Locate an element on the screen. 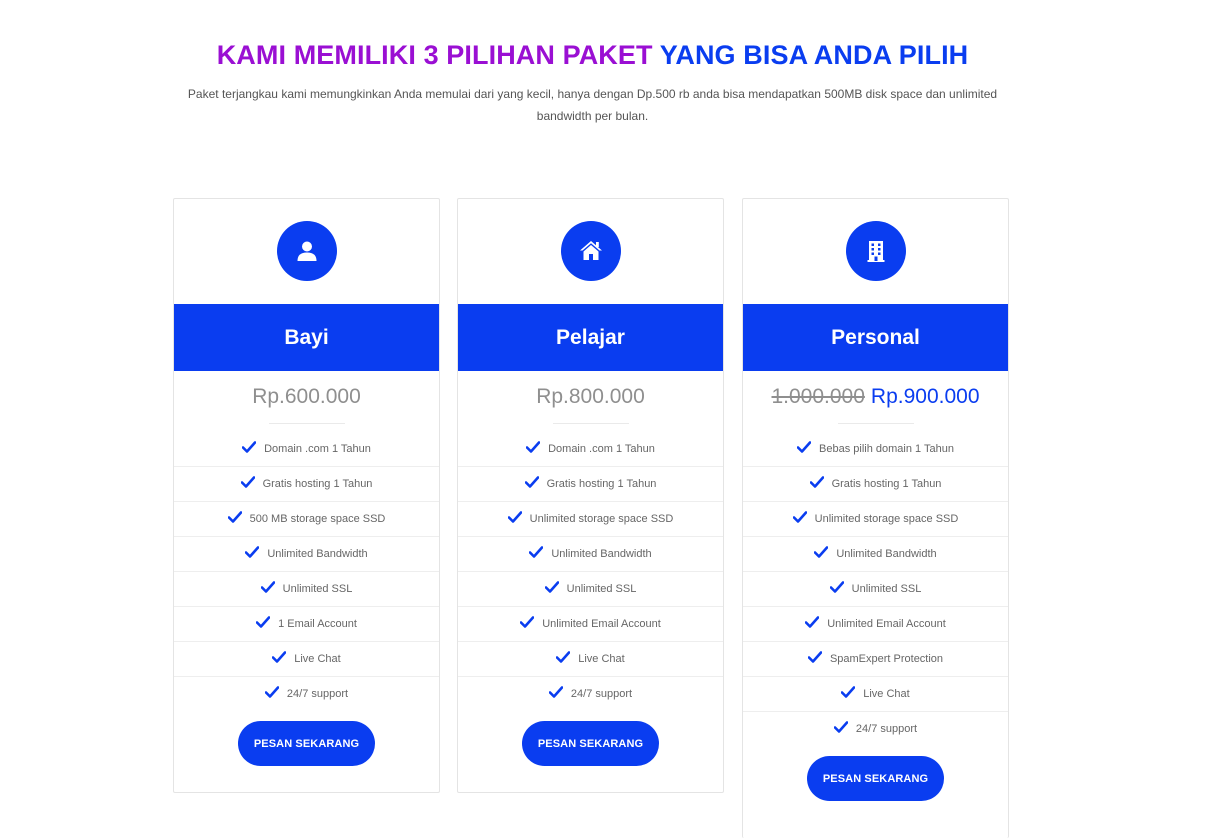 The image size is (1208, 838). user-icon is located at coordinates (306, 251).